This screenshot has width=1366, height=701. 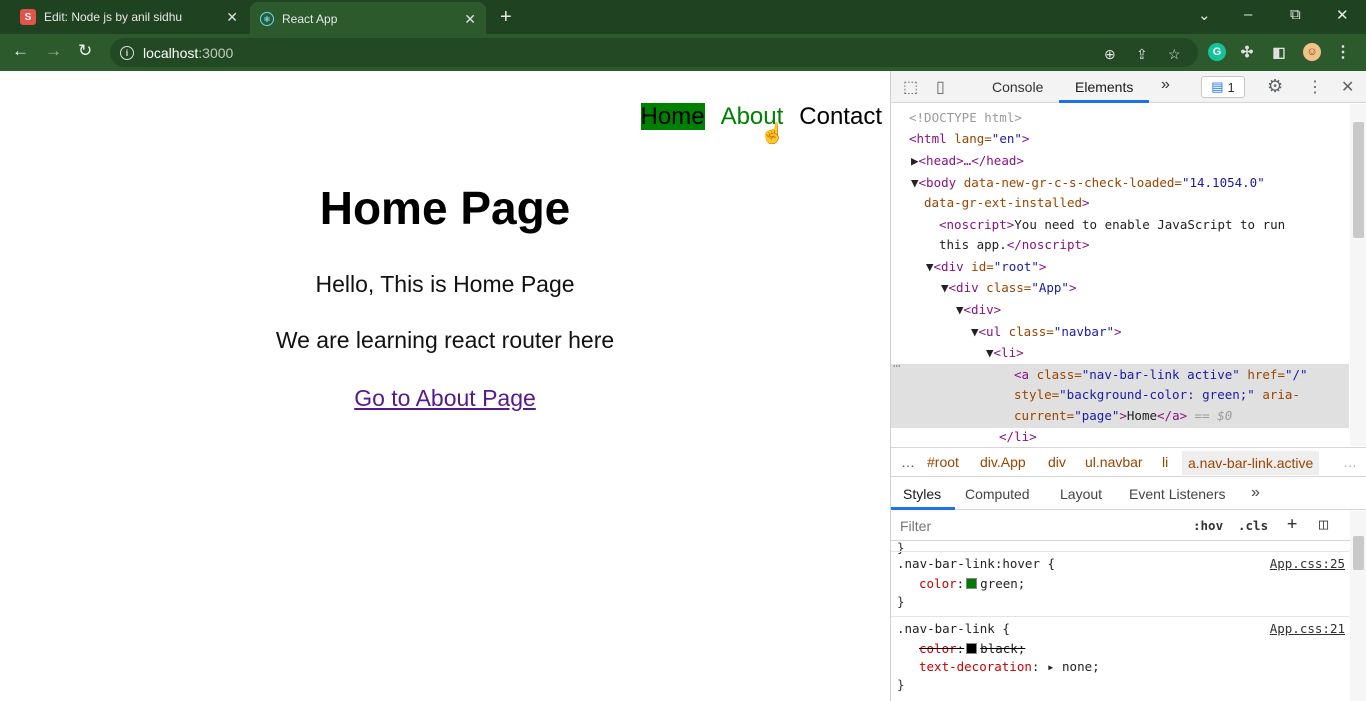 I want to click on browser-tab-edit: S Edit: Node js by anil sidhu ✕, so click(x=128, y=17).